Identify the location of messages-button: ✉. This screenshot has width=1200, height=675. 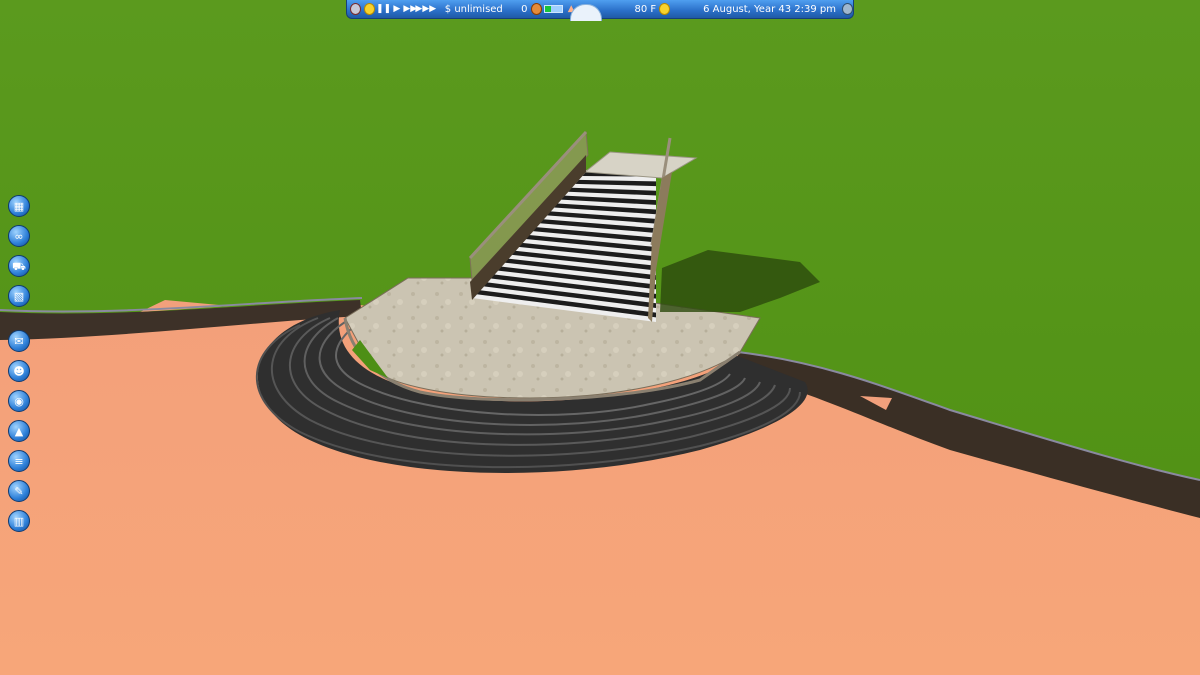
(19, 341).